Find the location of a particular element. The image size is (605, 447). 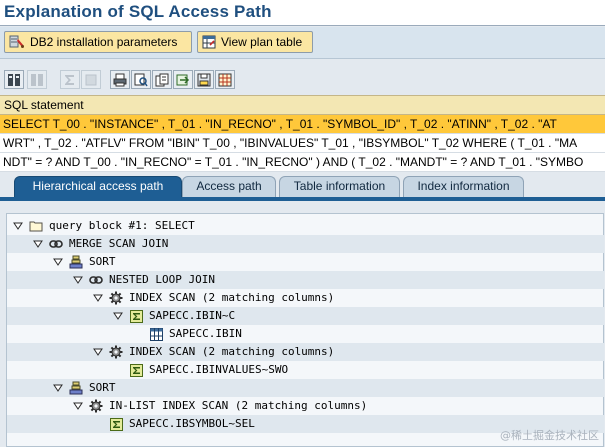

tree-node: IN-LIST INDEX SCAN (2 matching columns) is located at coordinates (305, 406).